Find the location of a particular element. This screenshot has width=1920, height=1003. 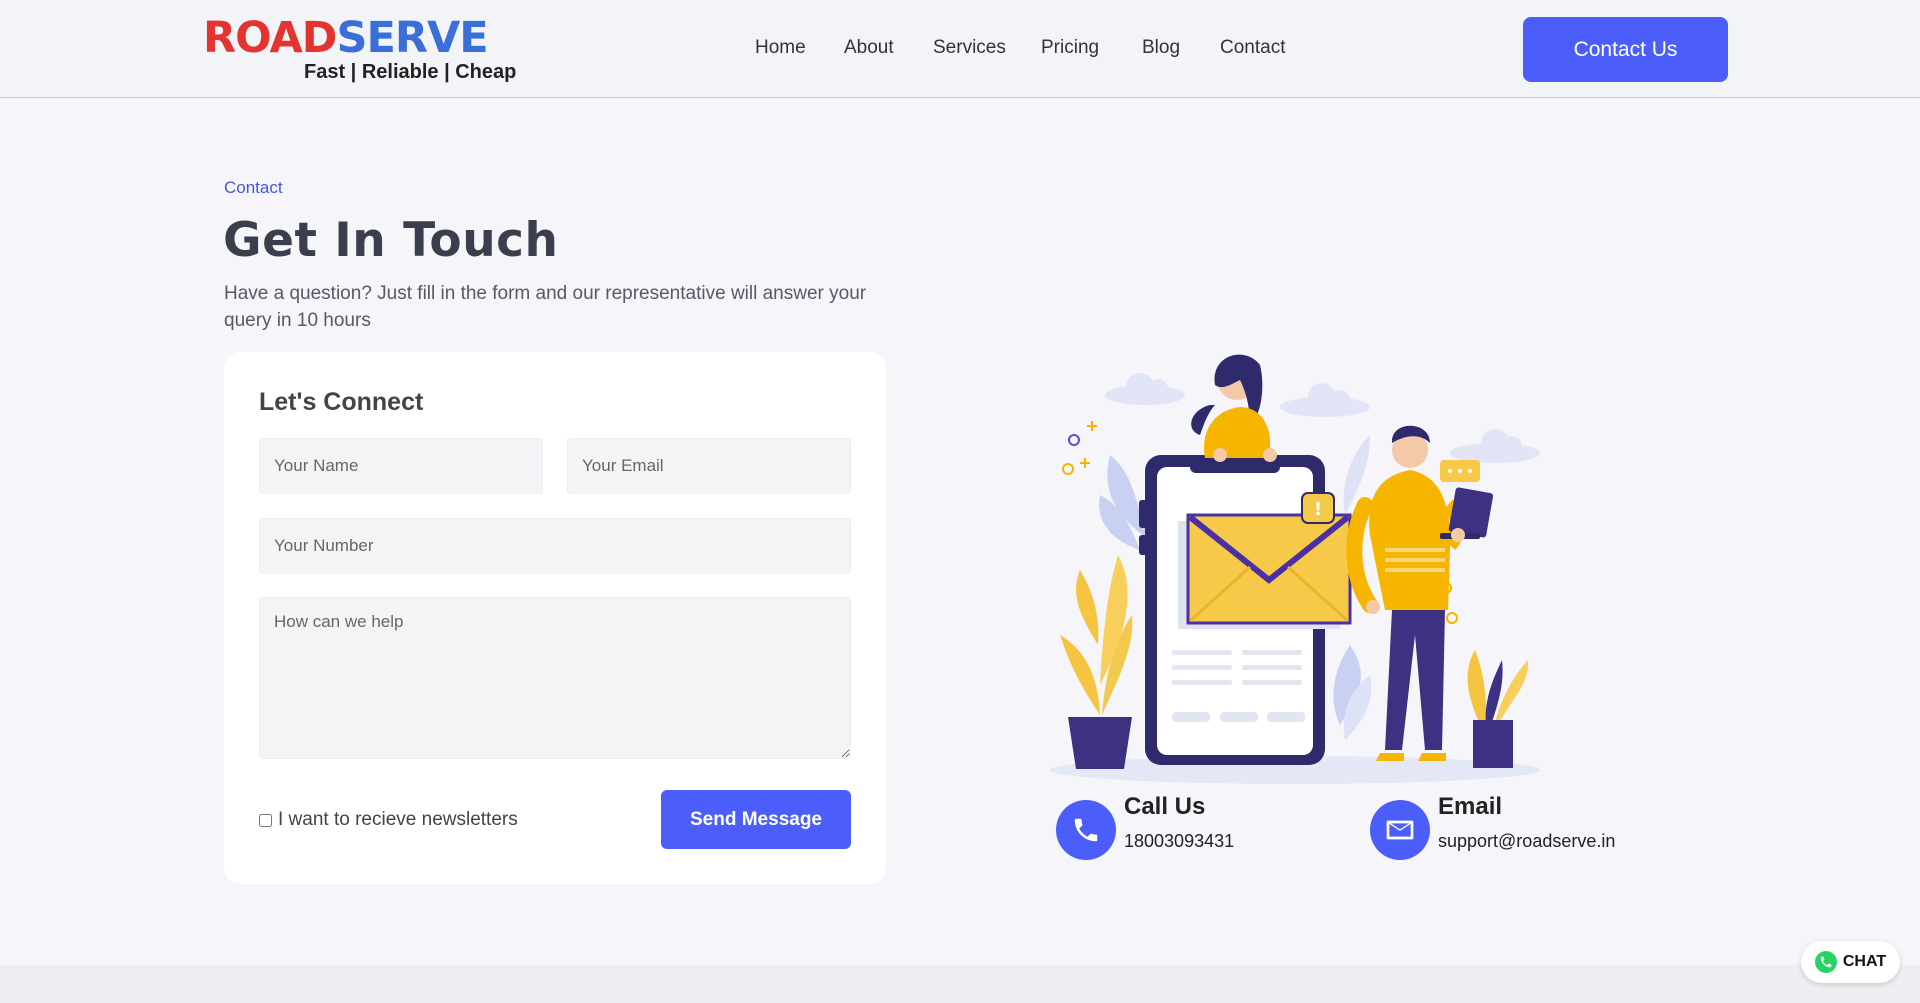

site-logo: ROADSERVE Fast | Reliable | Cheap is located at coordinates (360, 48).